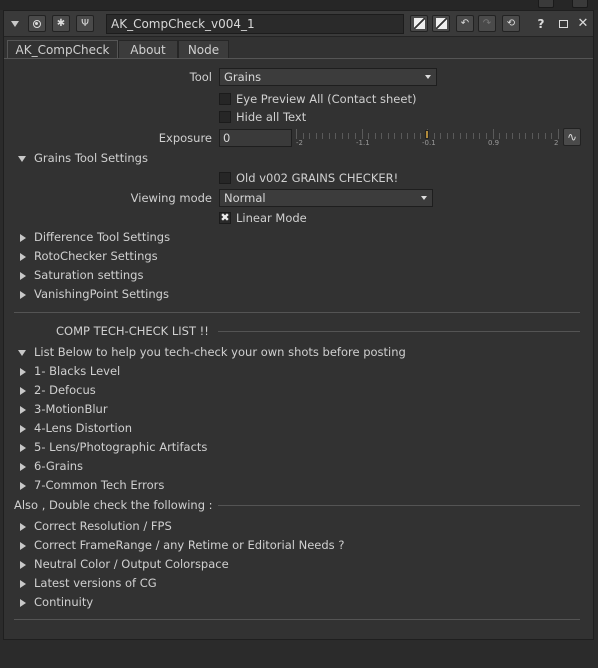  I want to click on node-settings-button: Ψ, so click(85, 23).